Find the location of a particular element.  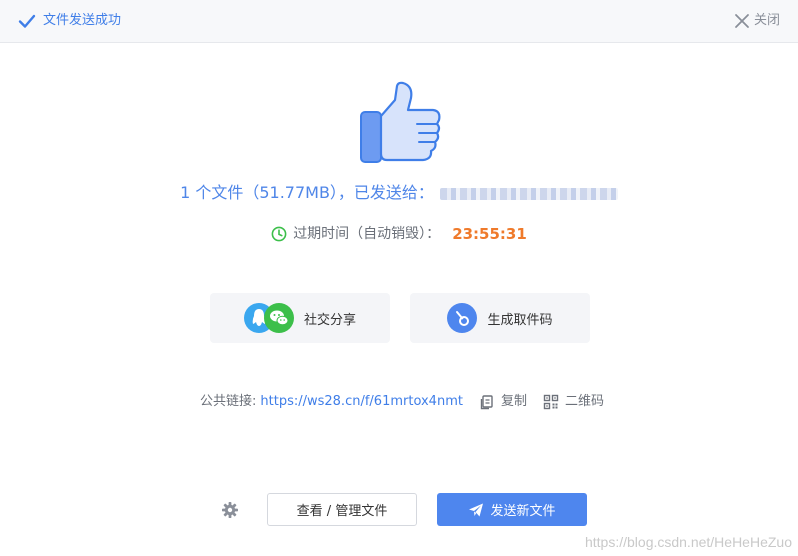

dialog-header: 文件发送成功 关闭 is located at coordinates (399, 21).